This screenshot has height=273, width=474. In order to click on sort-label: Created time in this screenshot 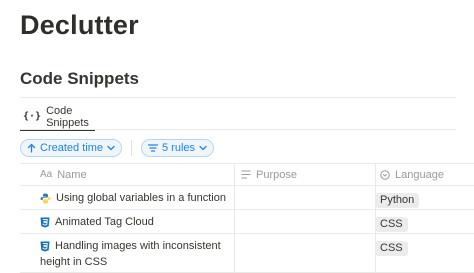, I will do `click(71, 148)`.